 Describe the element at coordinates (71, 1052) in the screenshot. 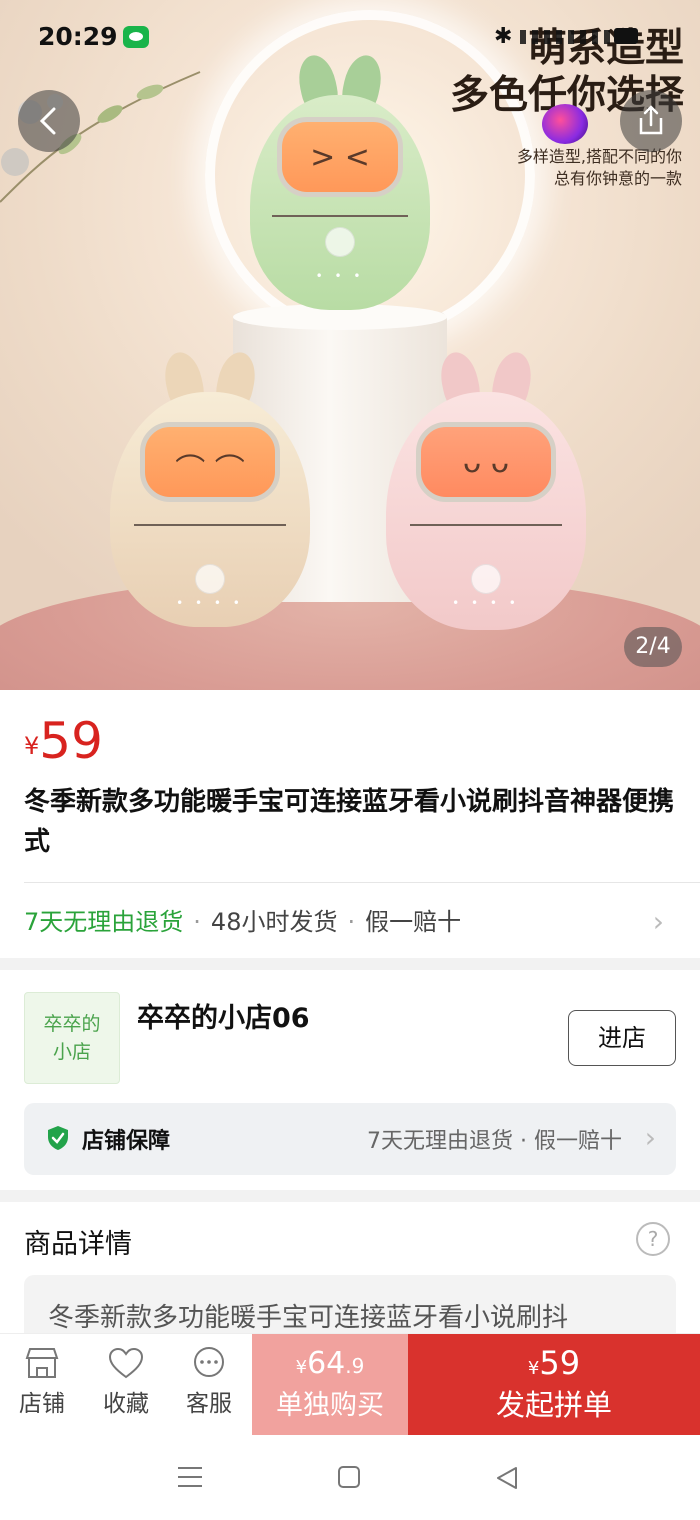

I see `store-logo-line-2: 小店` at that location.